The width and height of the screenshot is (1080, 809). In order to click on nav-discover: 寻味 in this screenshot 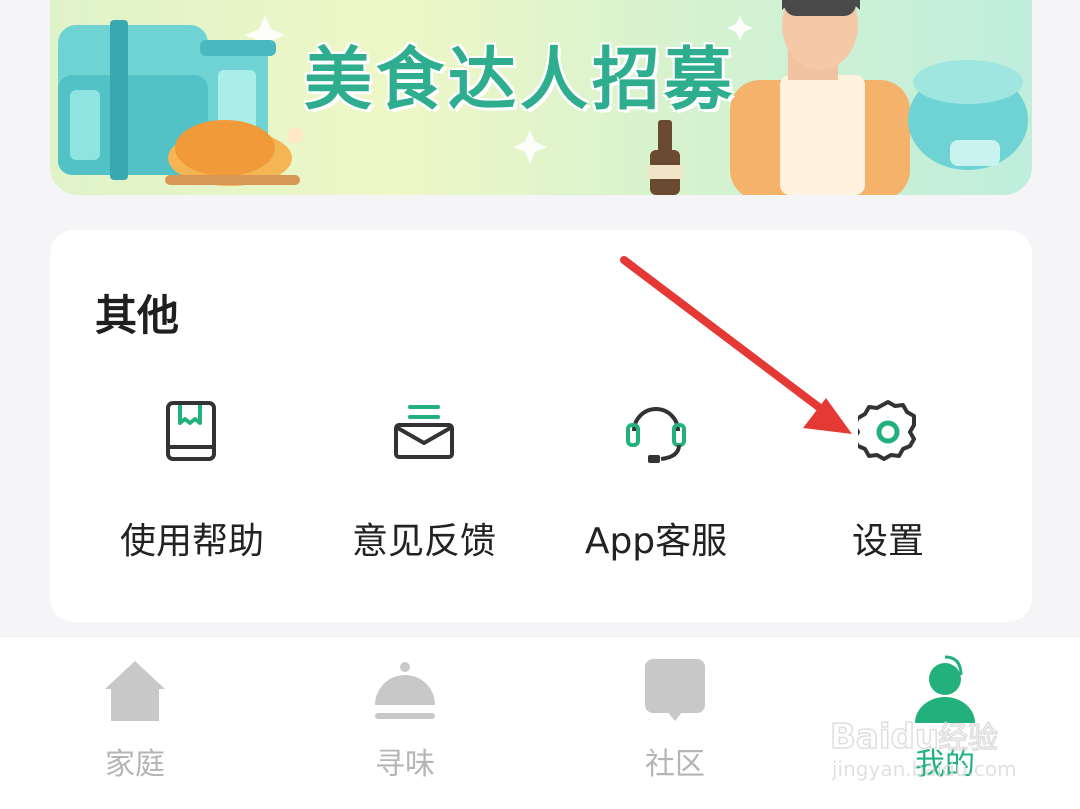, I will do `click(405, 723)`.